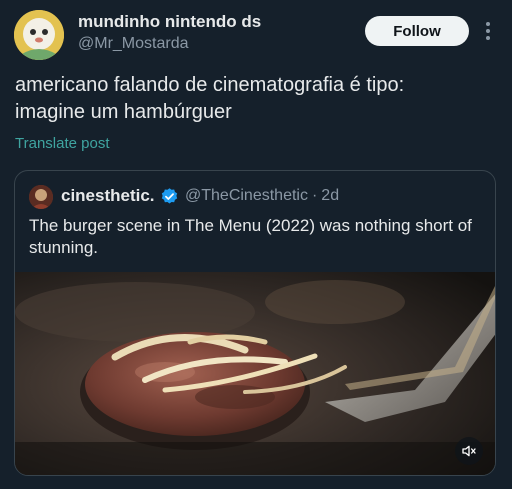 This screenshot has height=489, width=512. What do you see at coordinates (133, 44) in the screenshot?
I see `author-handle: @Mr_Mostarda` at bounding box center [133, 44].